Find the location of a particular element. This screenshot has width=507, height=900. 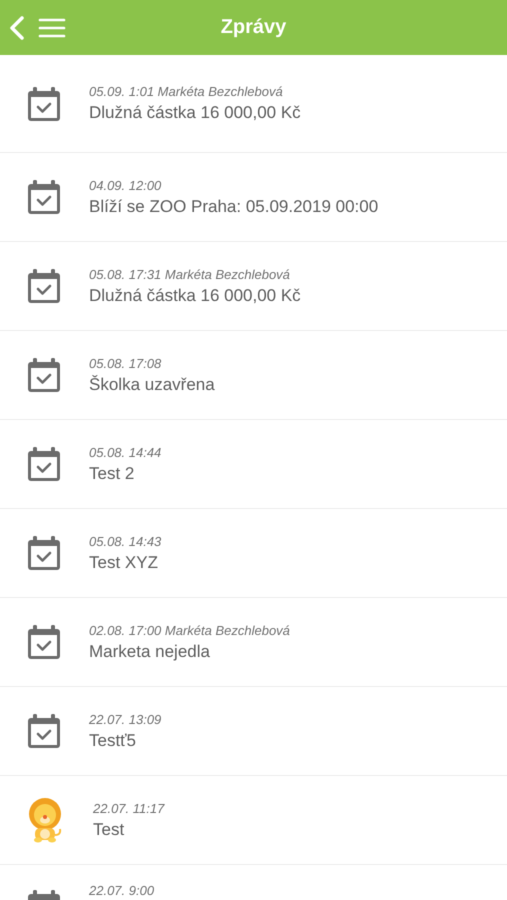

message-item: 05.08. 14:43 Test XYZ is located at coordinates (253, 553).